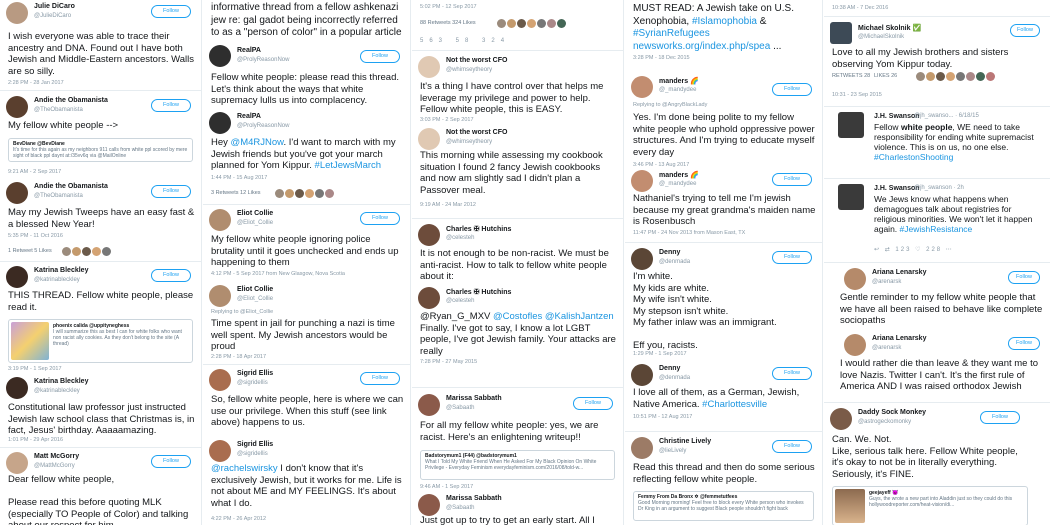 This screenshot has height=525, width=1050. I want to click on tweet-timestamp: 1:44 PM - 15 Aug 2017, so click(239, 178).